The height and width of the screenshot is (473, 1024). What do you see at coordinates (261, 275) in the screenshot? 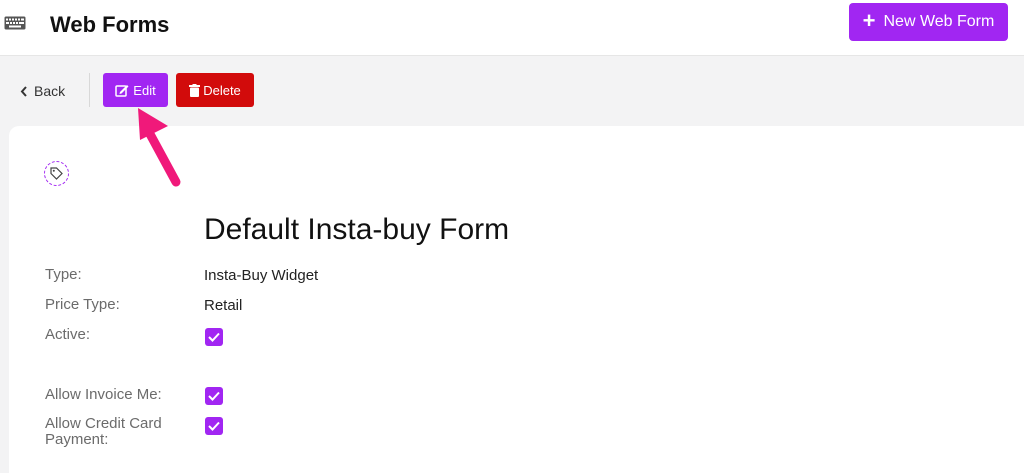
I see `type-value: Insta-Buy Widget` at bounding box center [261, 275].